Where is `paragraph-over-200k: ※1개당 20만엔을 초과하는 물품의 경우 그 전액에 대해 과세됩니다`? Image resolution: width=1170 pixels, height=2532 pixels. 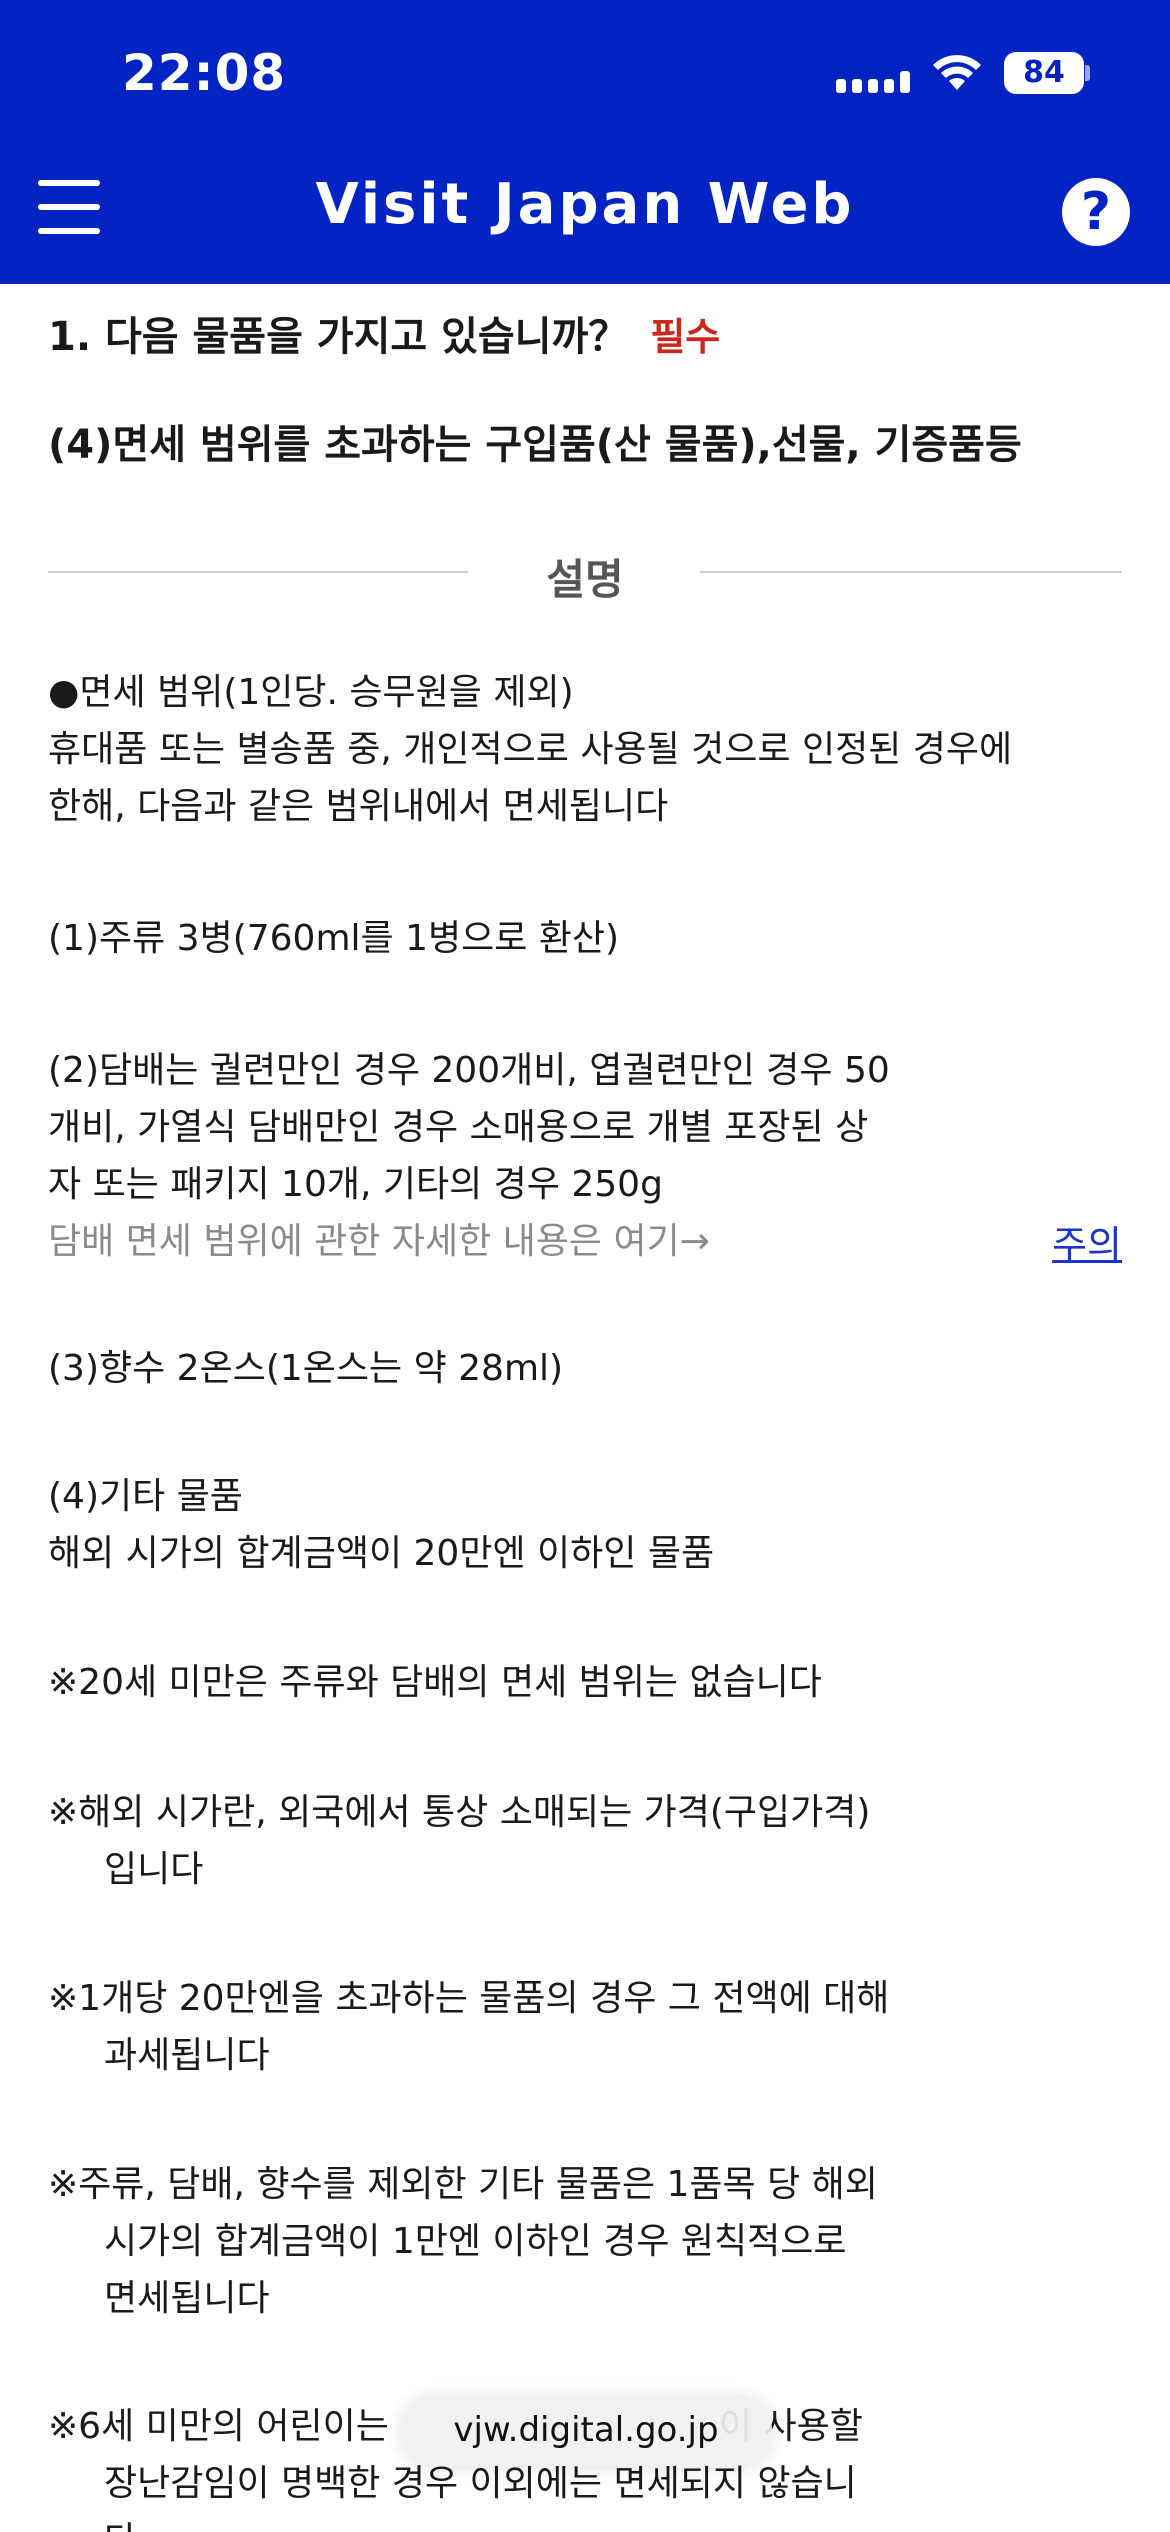
paragraph-over-200k: ※1개당 20만엔을 초과하는 물품의 경우 그 전액에 대해 과세됩니다 is located at coordinates (469, 2027).